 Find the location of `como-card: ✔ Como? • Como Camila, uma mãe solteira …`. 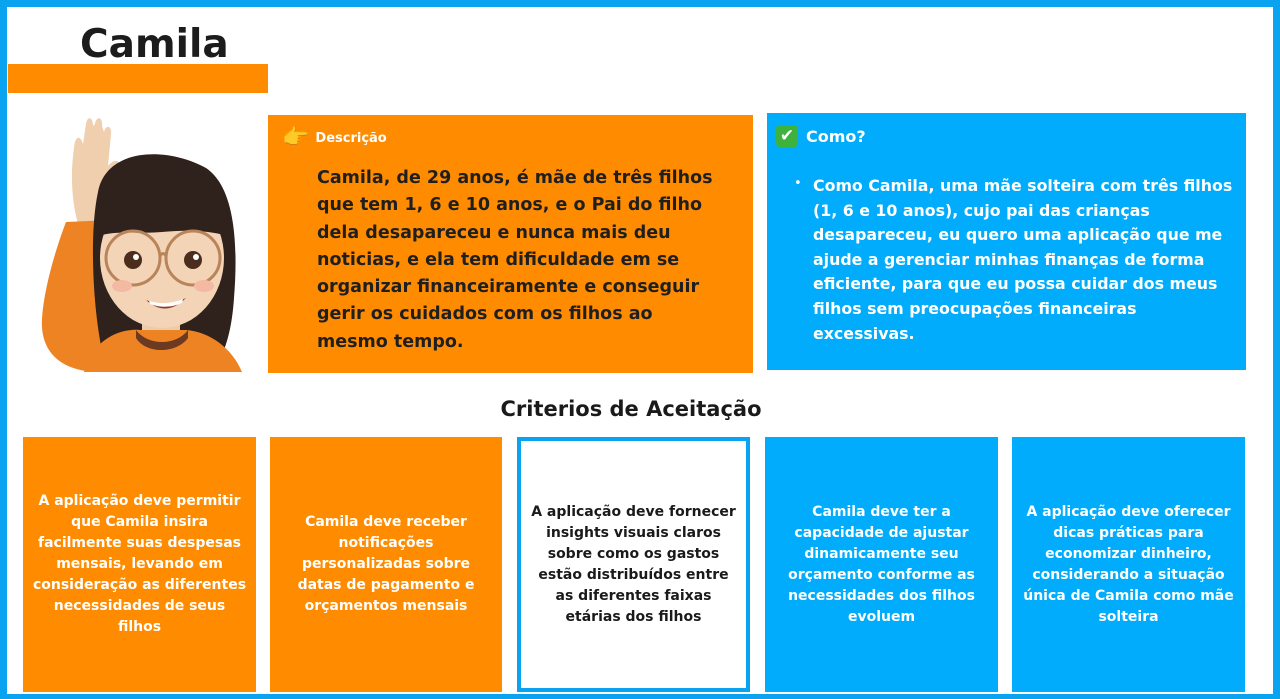

como-card: ✔ Como? • Como Camila, uma mãe solteira … is located at coordinates (1006, 241).